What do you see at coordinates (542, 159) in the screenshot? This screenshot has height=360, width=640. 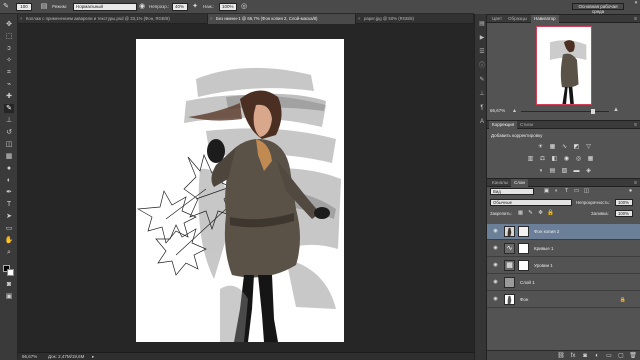 I see `color-balance-icon: ⚖` at bounding box center [542, 159].